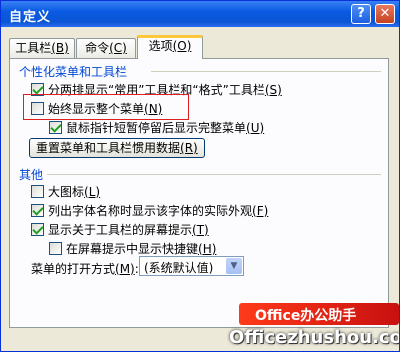  Describe the element at coordinates (319, 314) in the screenshot. I see `watermark-logo: Office办公助手` at that location.